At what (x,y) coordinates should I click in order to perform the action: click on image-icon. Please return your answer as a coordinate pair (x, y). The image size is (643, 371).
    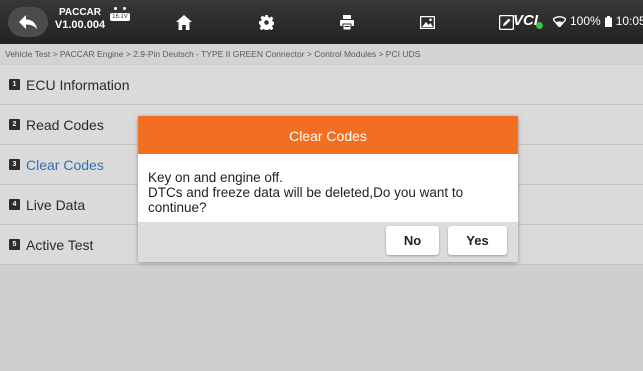
    Looking at the image, I should click on (427, 22).